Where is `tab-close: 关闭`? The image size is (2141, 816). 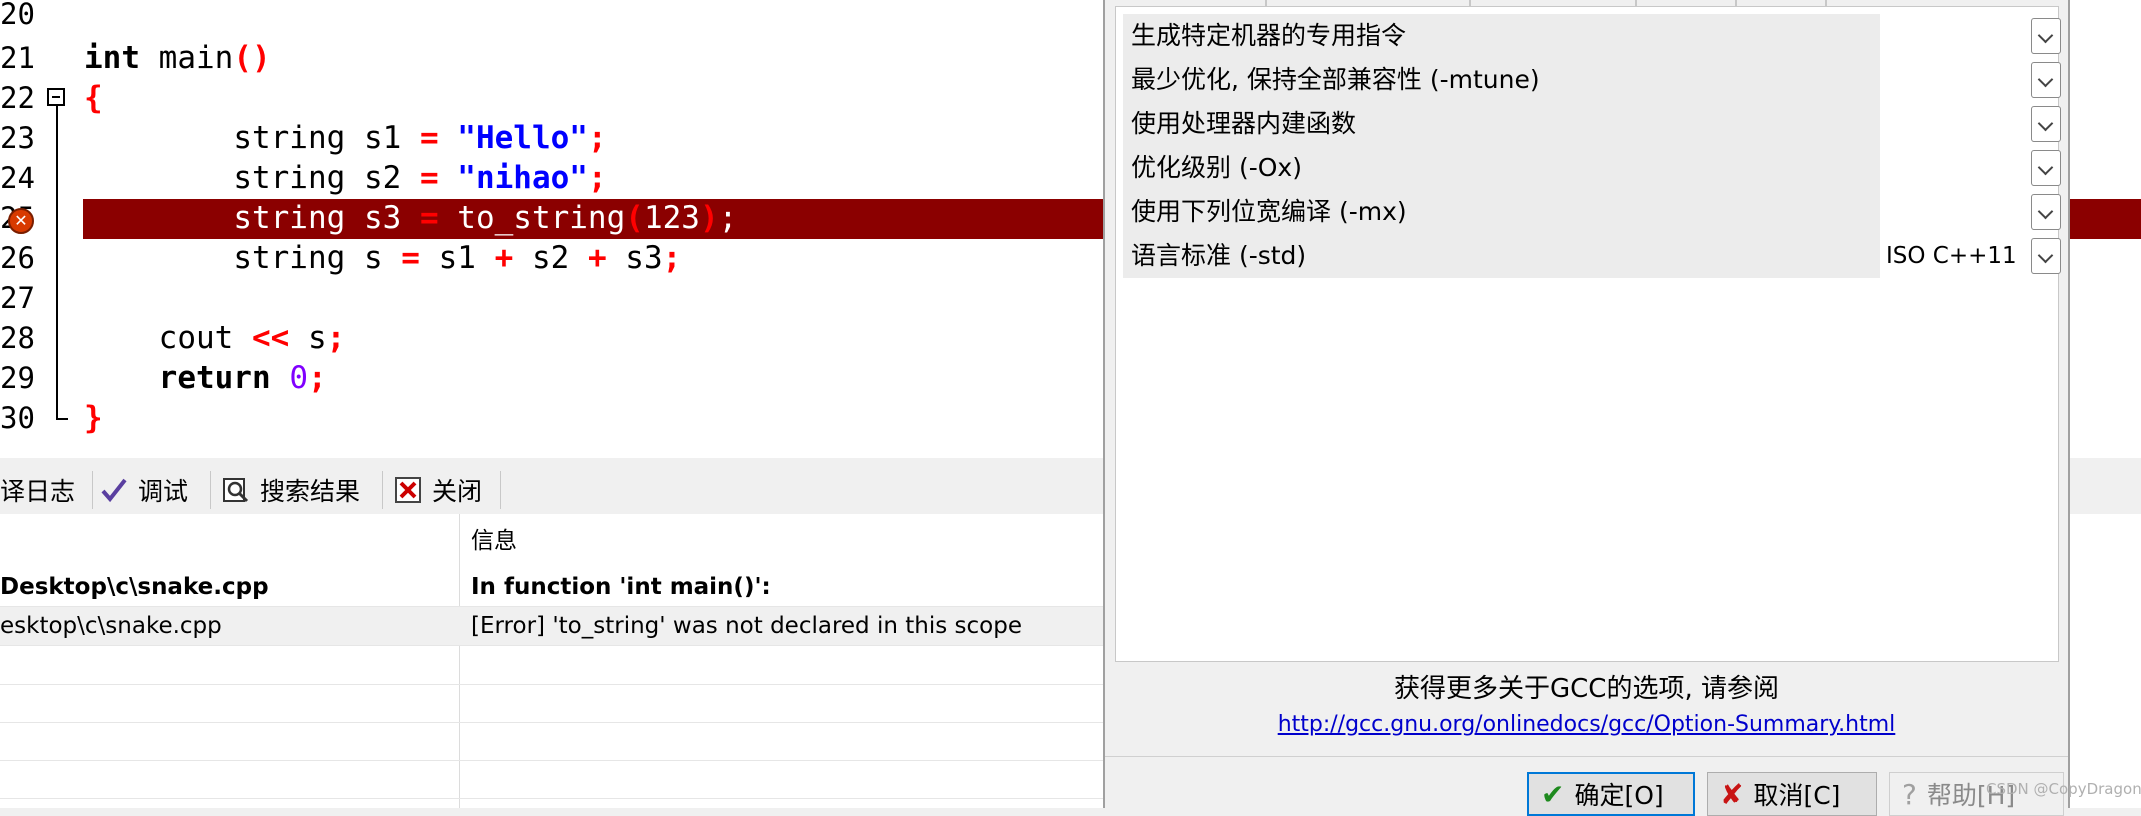 tab-close: 关闭 is located at coordinates (447, 490).